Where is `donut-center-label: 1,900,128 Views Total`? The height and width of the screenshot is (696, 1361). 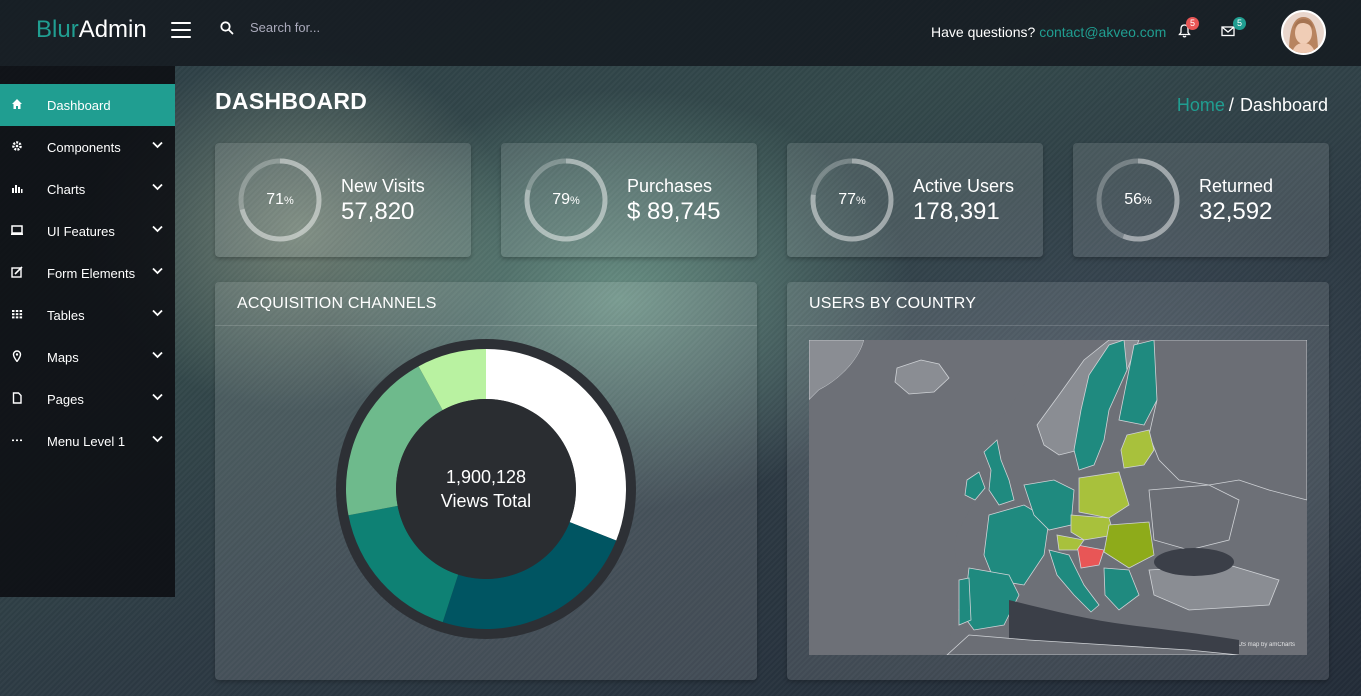 donut-center-label: 1,900,128 Views Total is located at coordinates (486, 489).